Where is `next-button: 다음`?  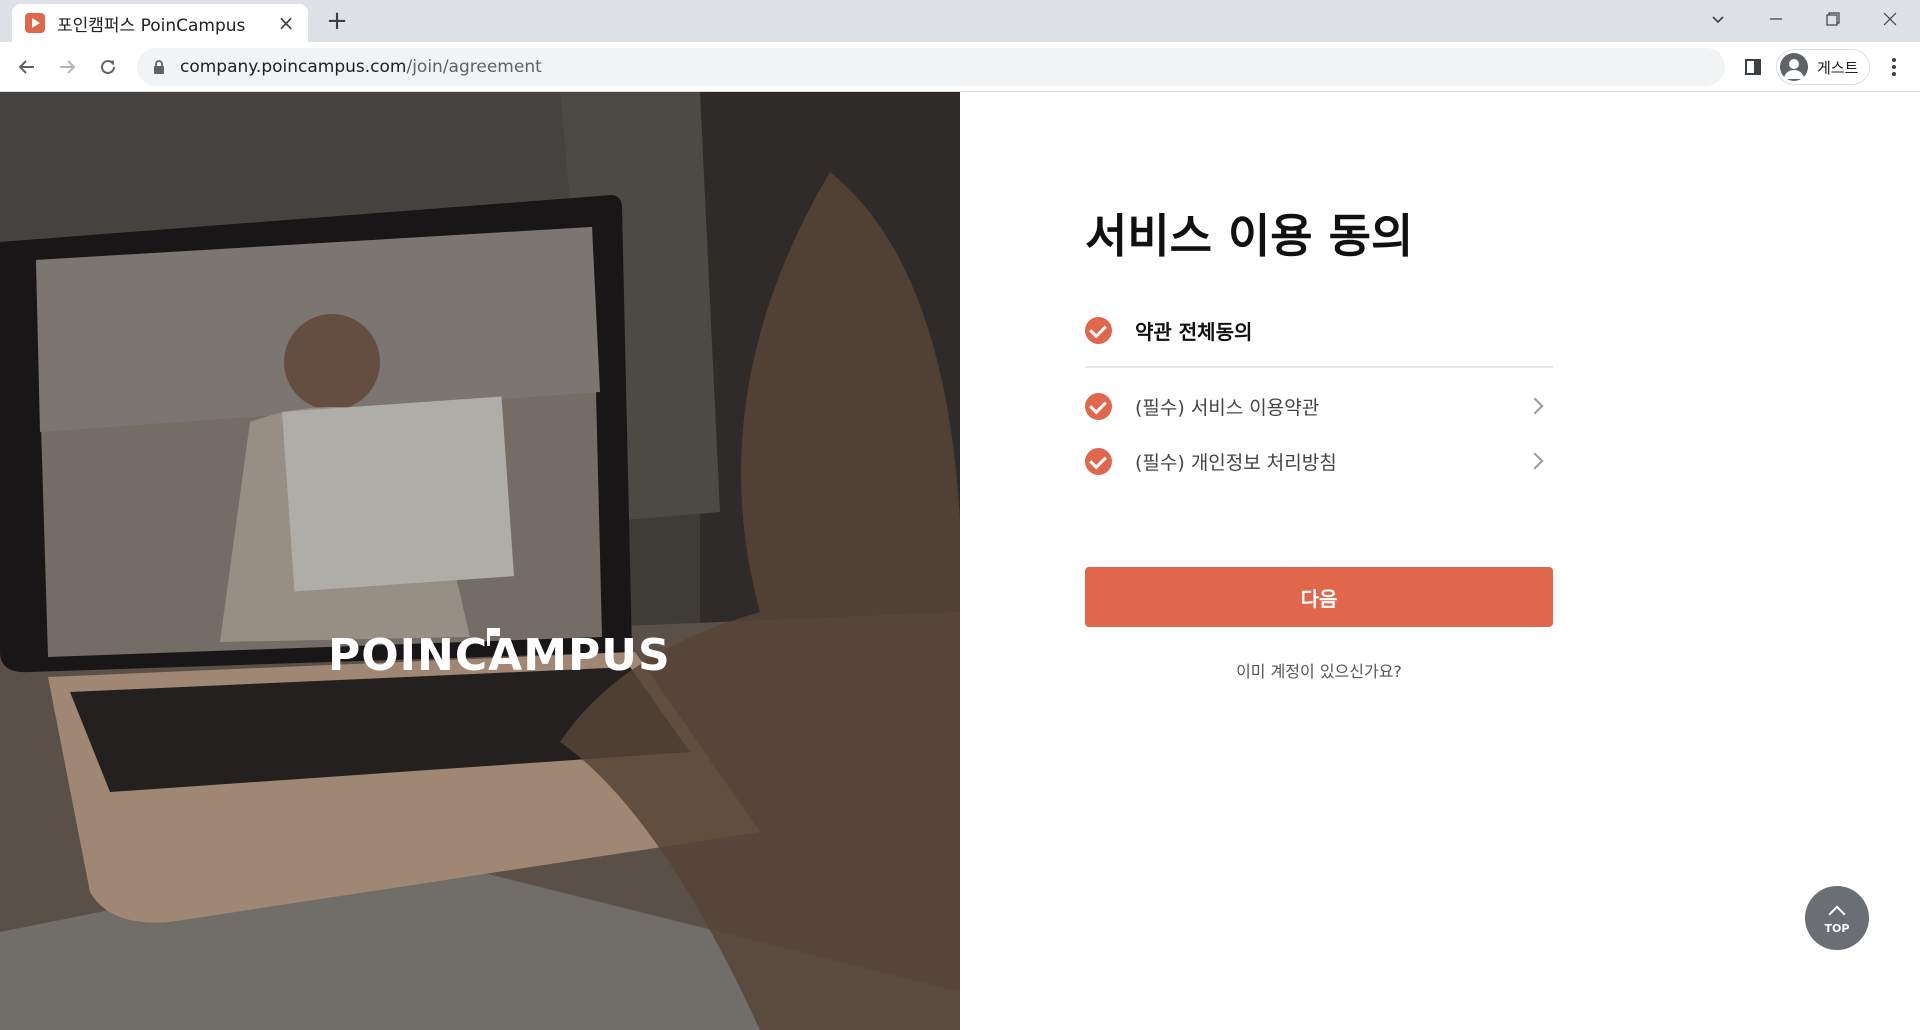
next-button: 다음 is located at coordinates (1319, 597).